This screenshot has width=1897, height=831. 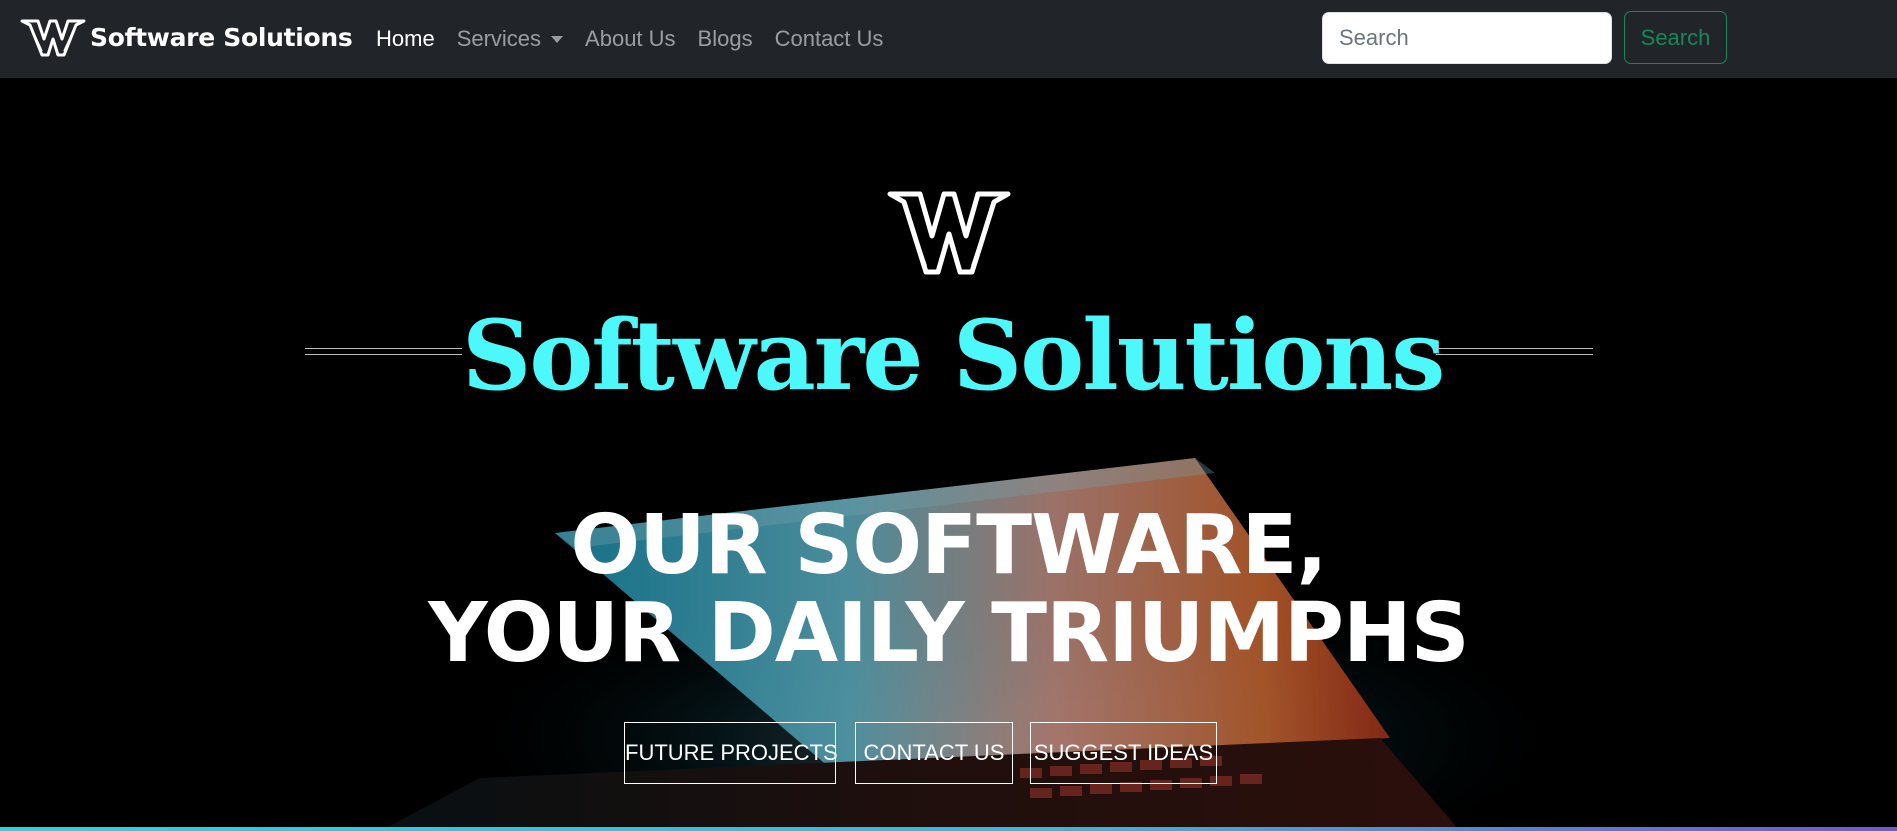 I want to click on nav-link-label: Services, so click(x=499, y=38).